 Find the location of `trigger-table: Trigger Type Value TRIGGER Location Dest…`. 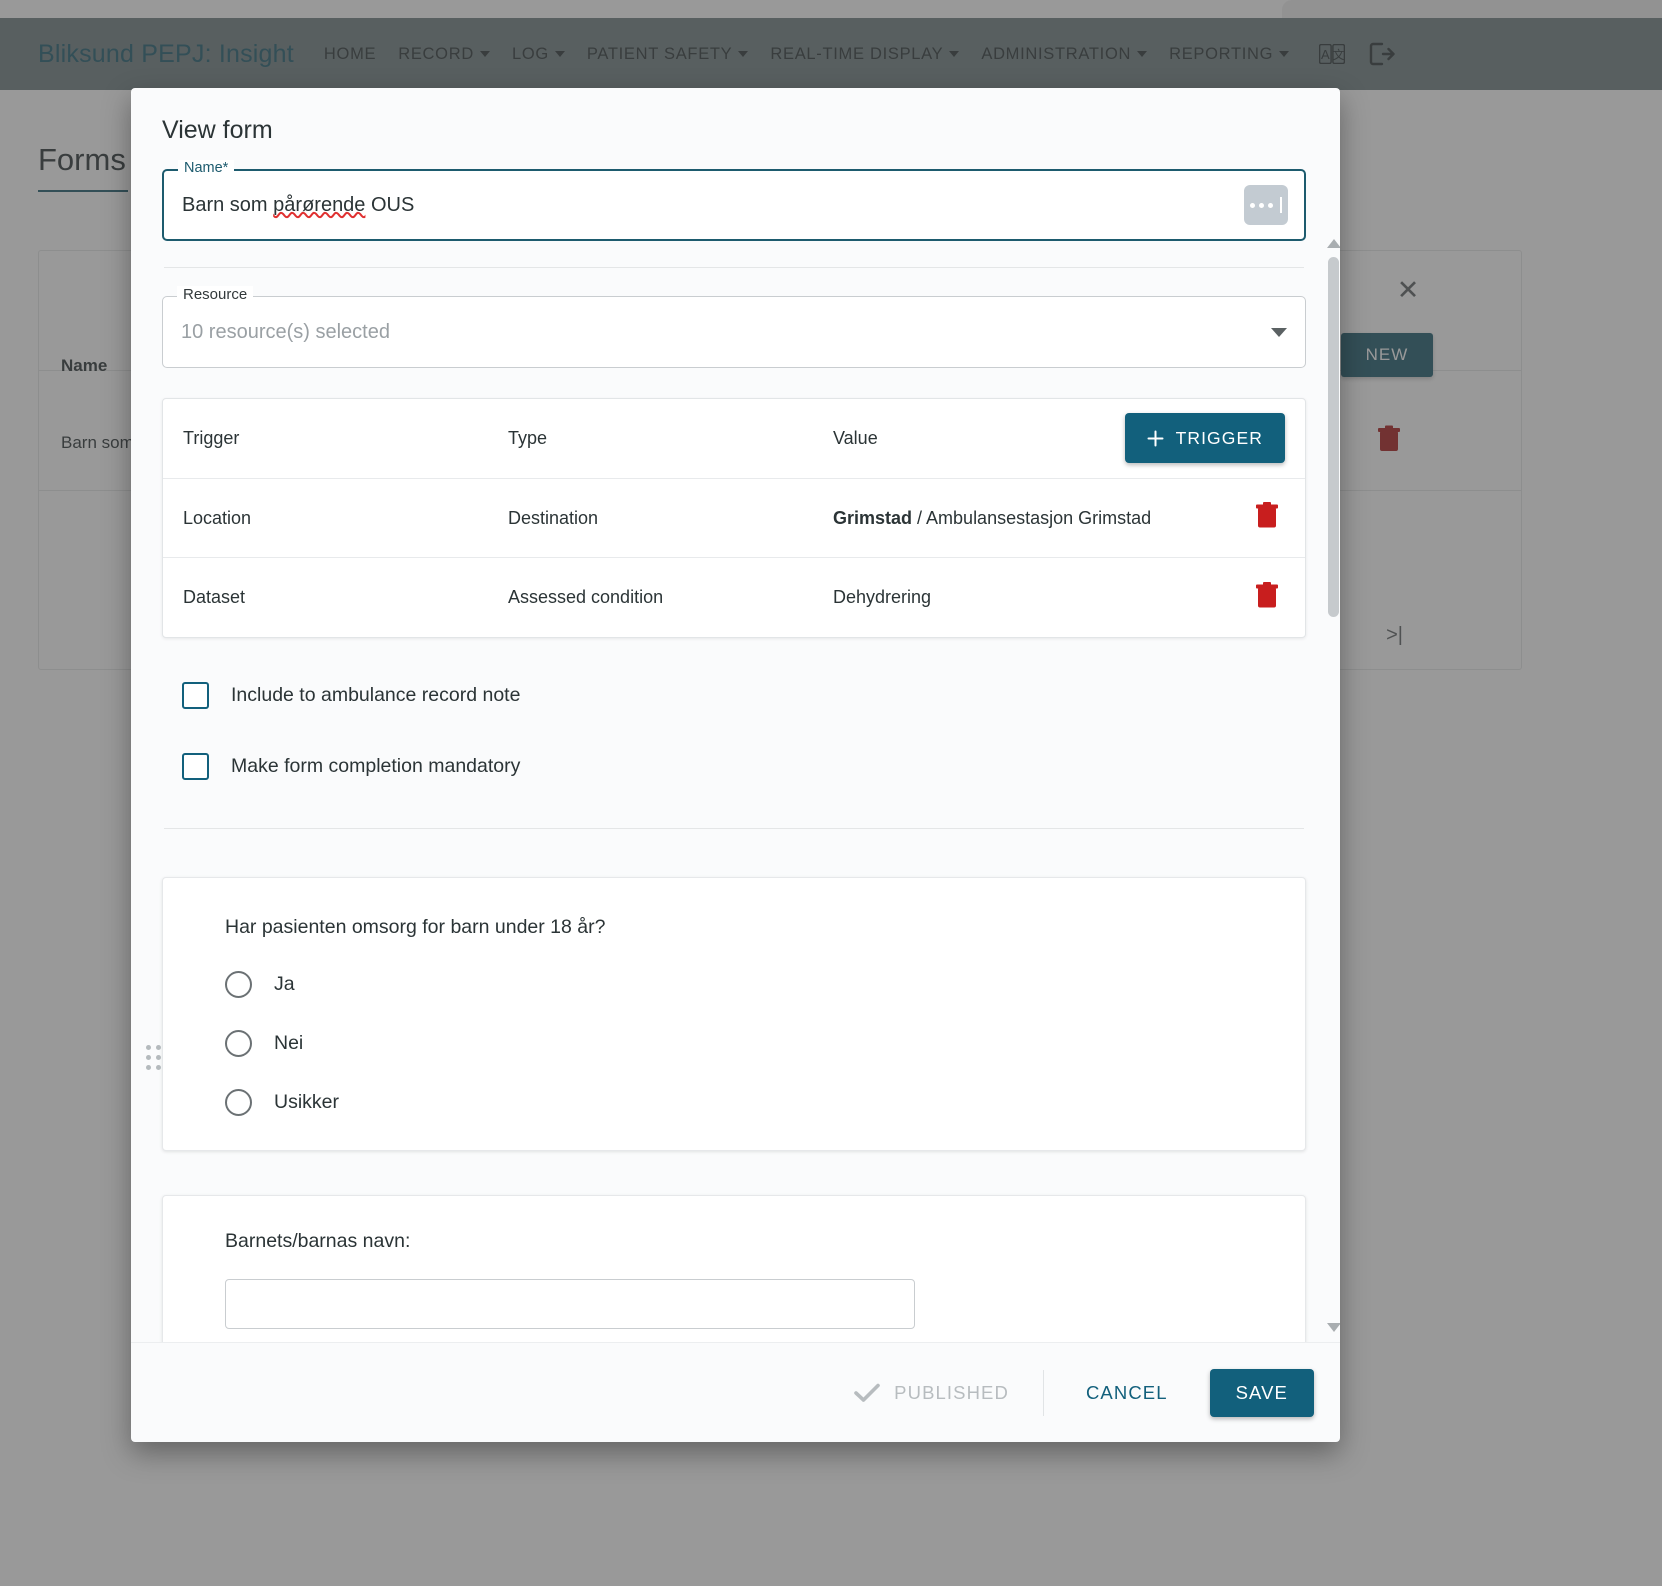

trigger-table: Trigger Type Value TRIGGER Location Dest… is located at coordinates (734, 518).